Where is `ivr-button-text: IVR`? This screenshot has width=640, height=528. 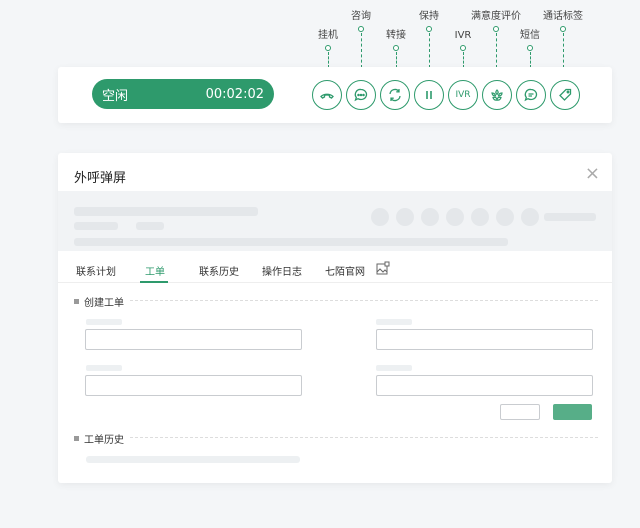 ivr-button-text: IVR is located at coordinates (463, 95).